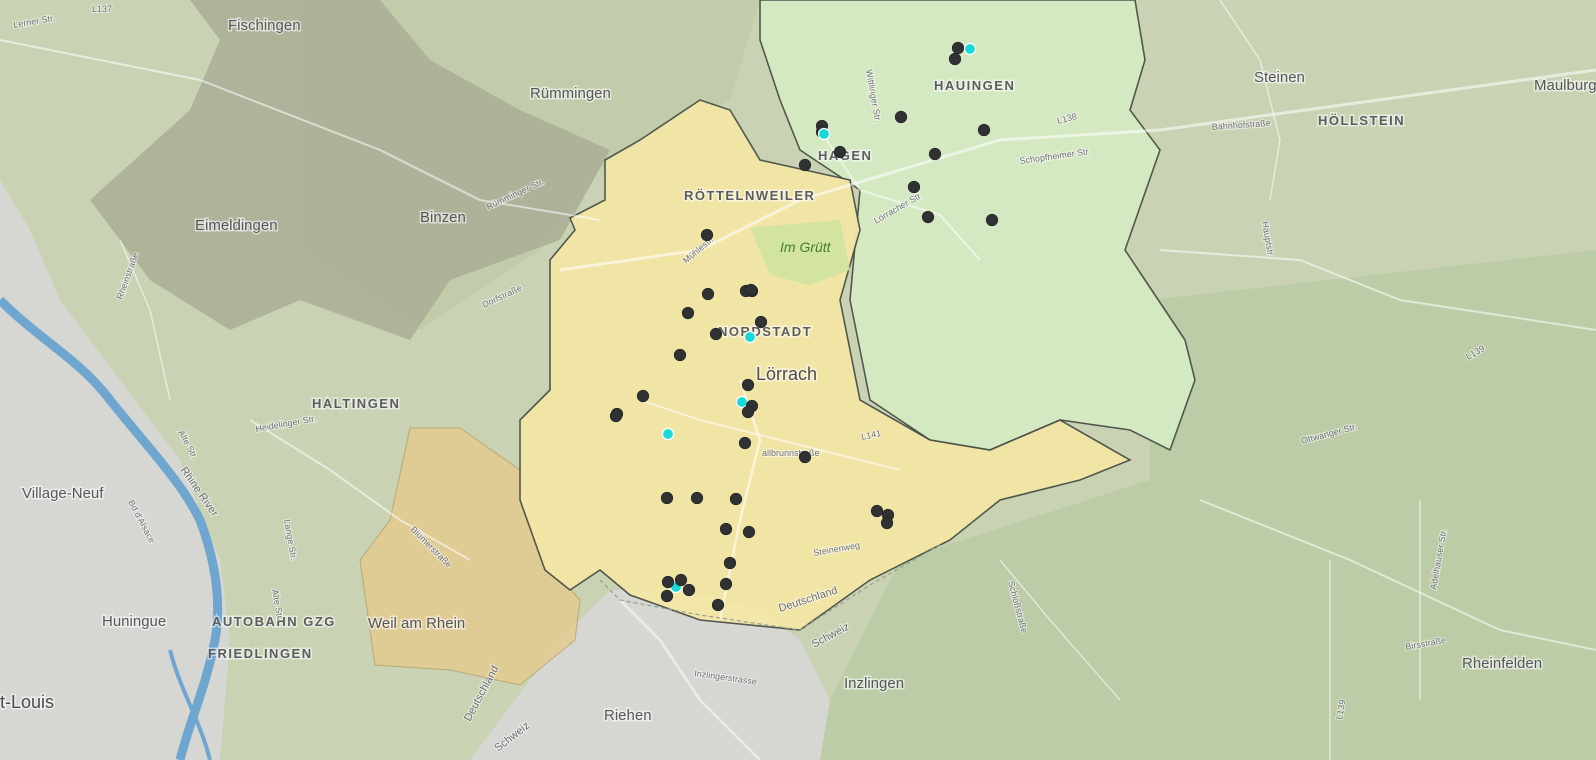 The width and height of the screenshot is (1596, 760). I want to click on label-riehen: Riehen, so click(628, 715).